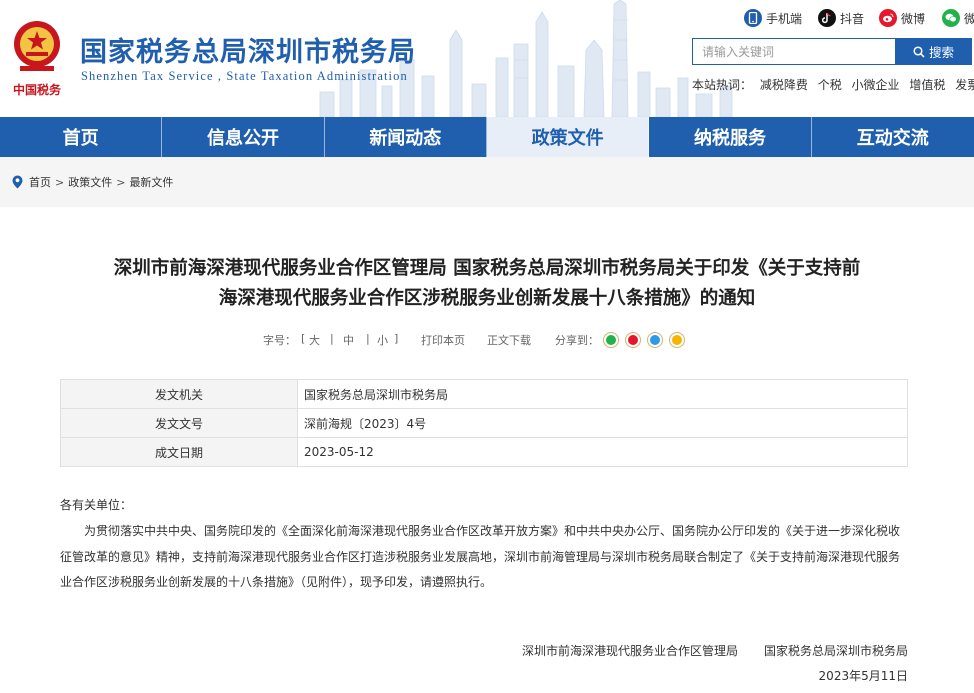 Image resolution: width=974 pixels, height=693 pixels. I want to click on logo-text: 中国税务, so click(37, 89).